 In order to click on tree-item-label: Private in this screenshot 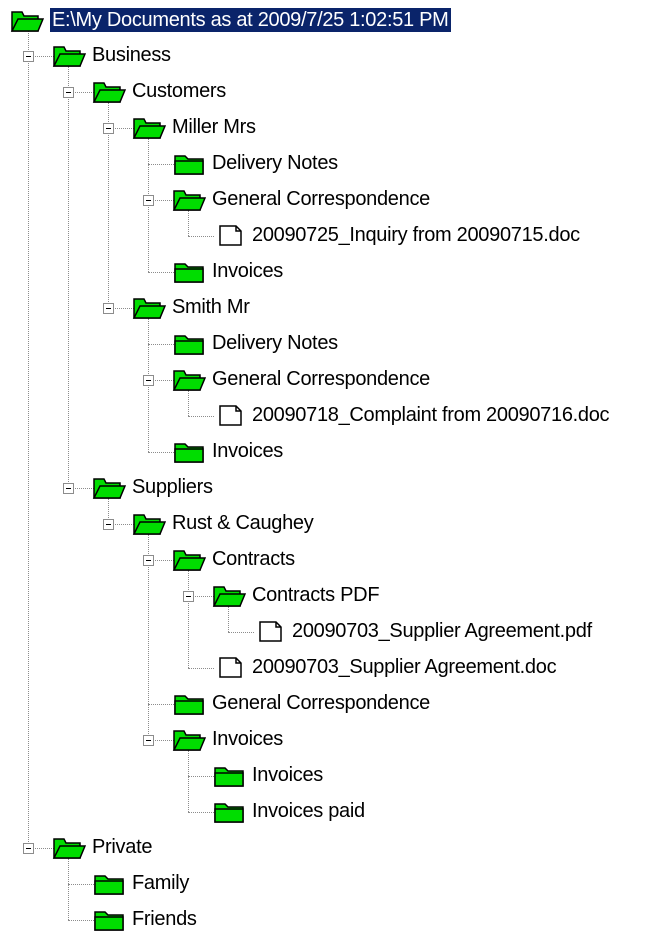, I will do `click(122, 847)`.